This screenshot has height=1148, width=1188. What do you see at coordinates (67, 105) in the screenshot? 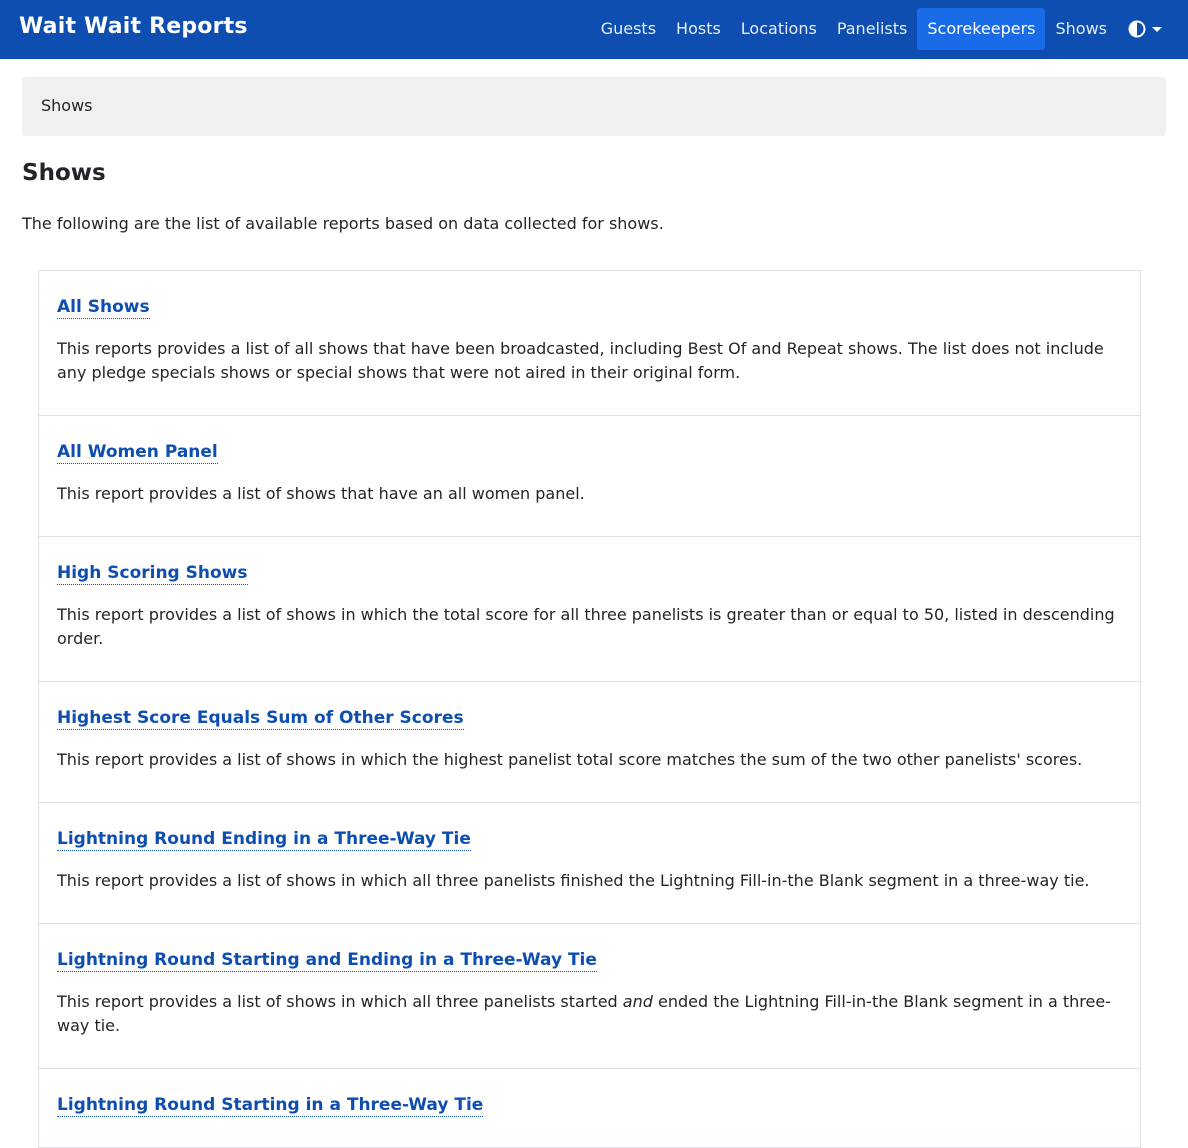
I see `breadcrumb-item-shows: Shows` at bounding box center [67, 105].